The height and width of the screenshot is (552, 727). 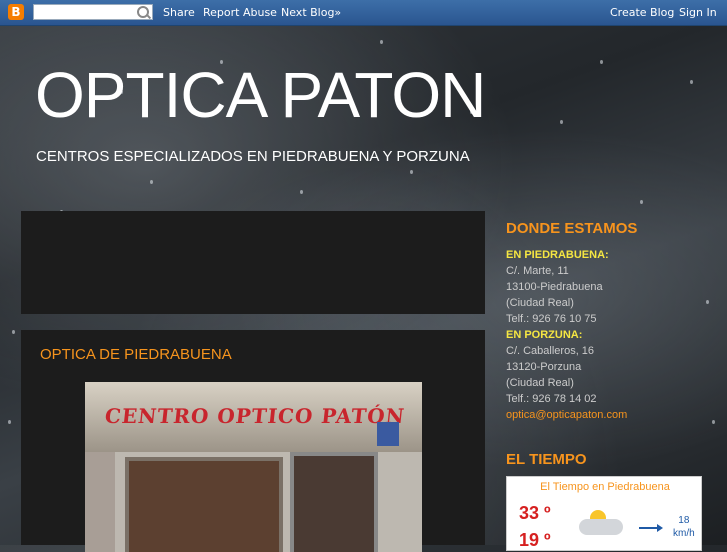 I want to click on location-heading: DONDE ESTAMOS, so click(x=572, y=228).